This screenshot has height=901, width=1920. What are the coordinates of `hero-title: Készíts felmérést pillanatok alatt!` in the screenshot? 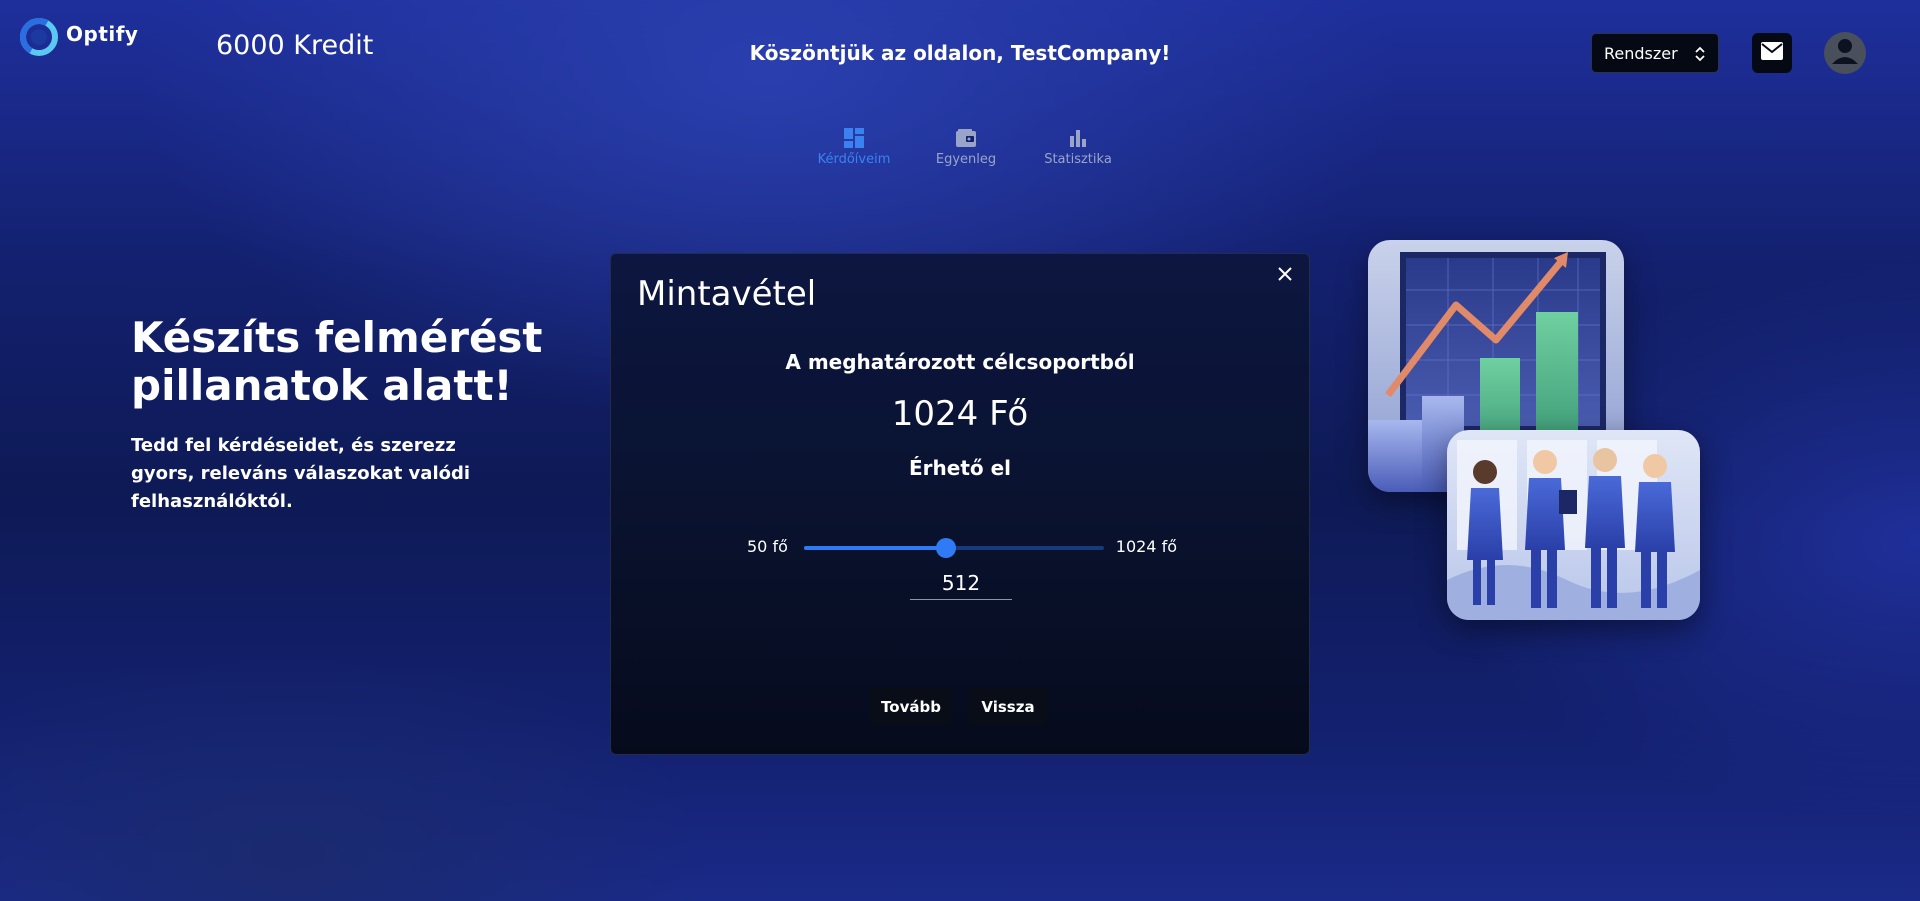 It's located at (337, 361).